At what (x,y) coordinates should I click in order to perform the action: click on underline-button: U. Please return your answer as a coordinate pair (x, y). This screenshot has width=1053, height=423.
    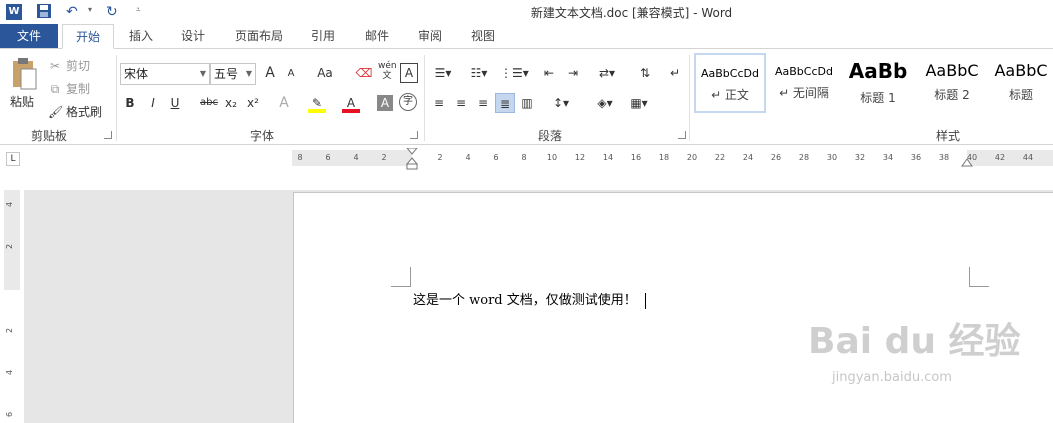
    Looking at the image, I should click on (175, 103).